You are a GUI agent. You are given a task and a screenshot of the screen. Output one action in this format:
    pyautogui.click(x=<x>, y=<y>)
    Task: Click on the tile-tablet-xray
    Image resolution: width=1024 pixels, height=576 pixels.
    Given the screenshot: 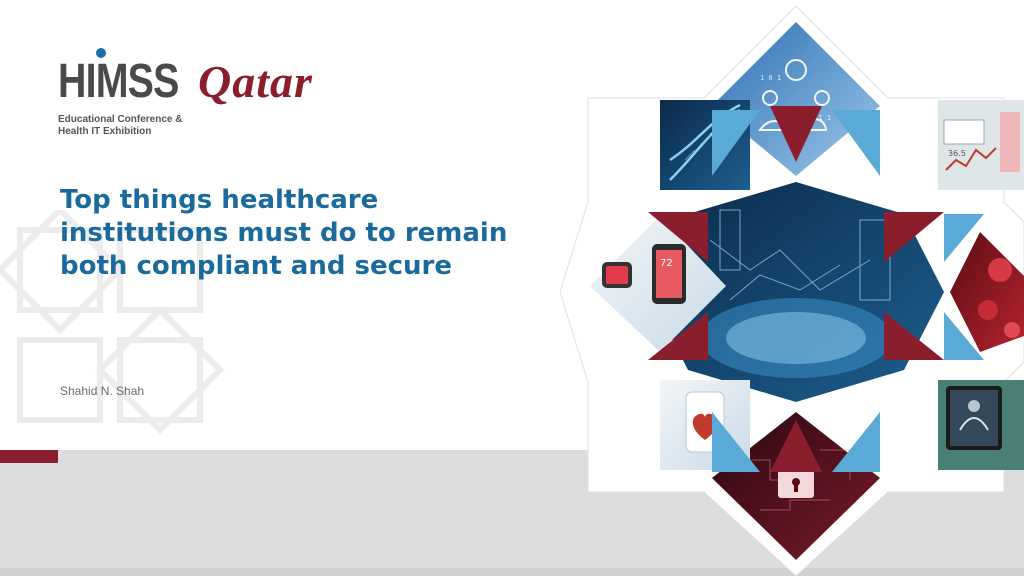 What is the action you would take?
    pyautogui.click(x=981, y=425)
    